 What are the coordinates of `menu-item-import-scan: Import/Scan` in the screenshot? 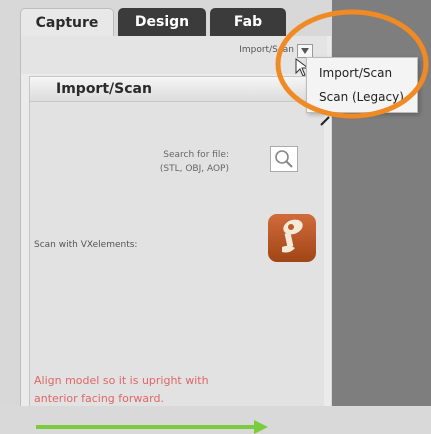 It's located at (355, 73).